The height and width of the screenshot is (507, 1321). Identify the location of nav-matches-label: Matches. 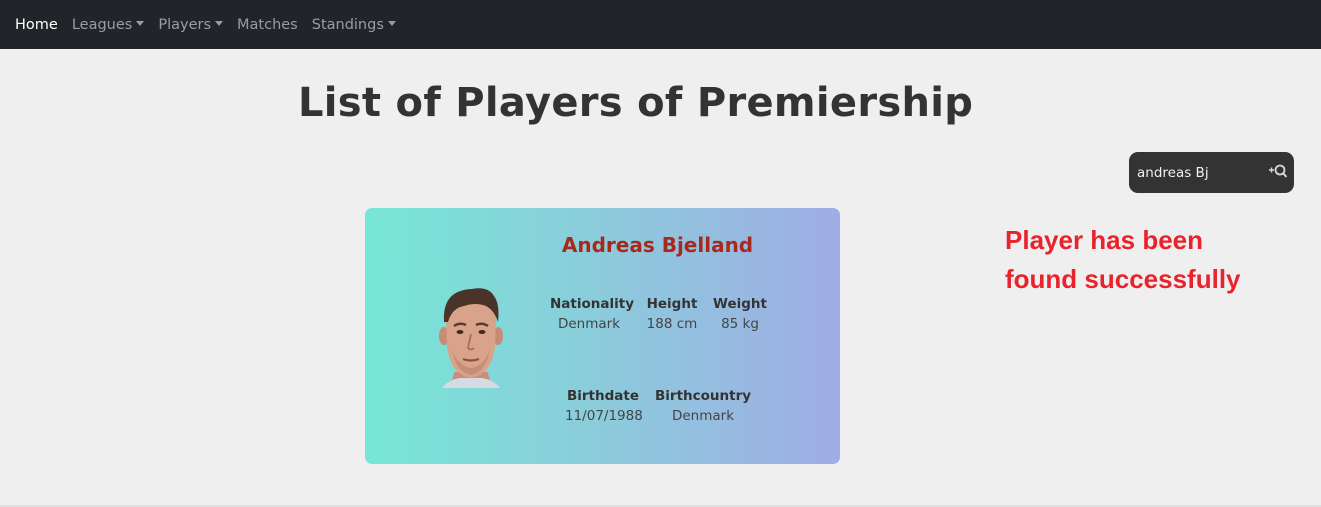
(267, 24).